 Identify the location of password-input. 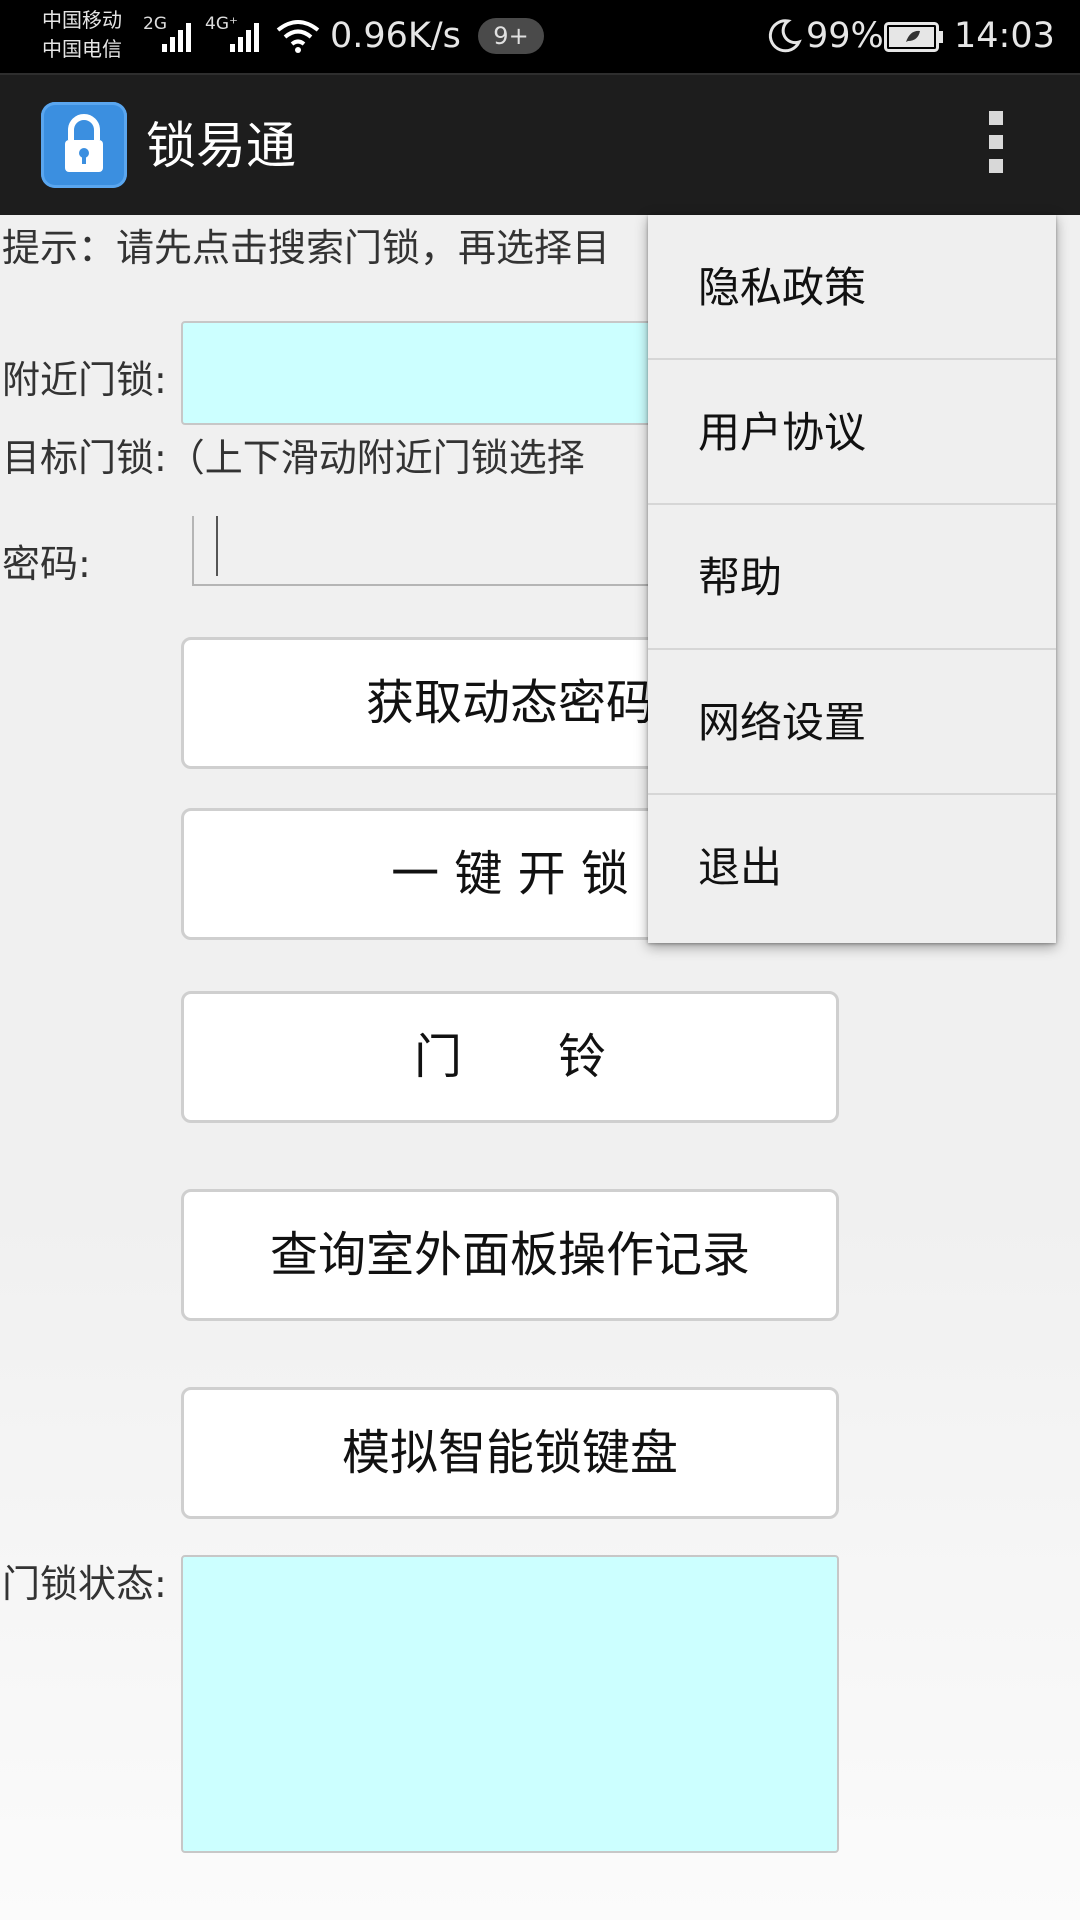
(427, 551).